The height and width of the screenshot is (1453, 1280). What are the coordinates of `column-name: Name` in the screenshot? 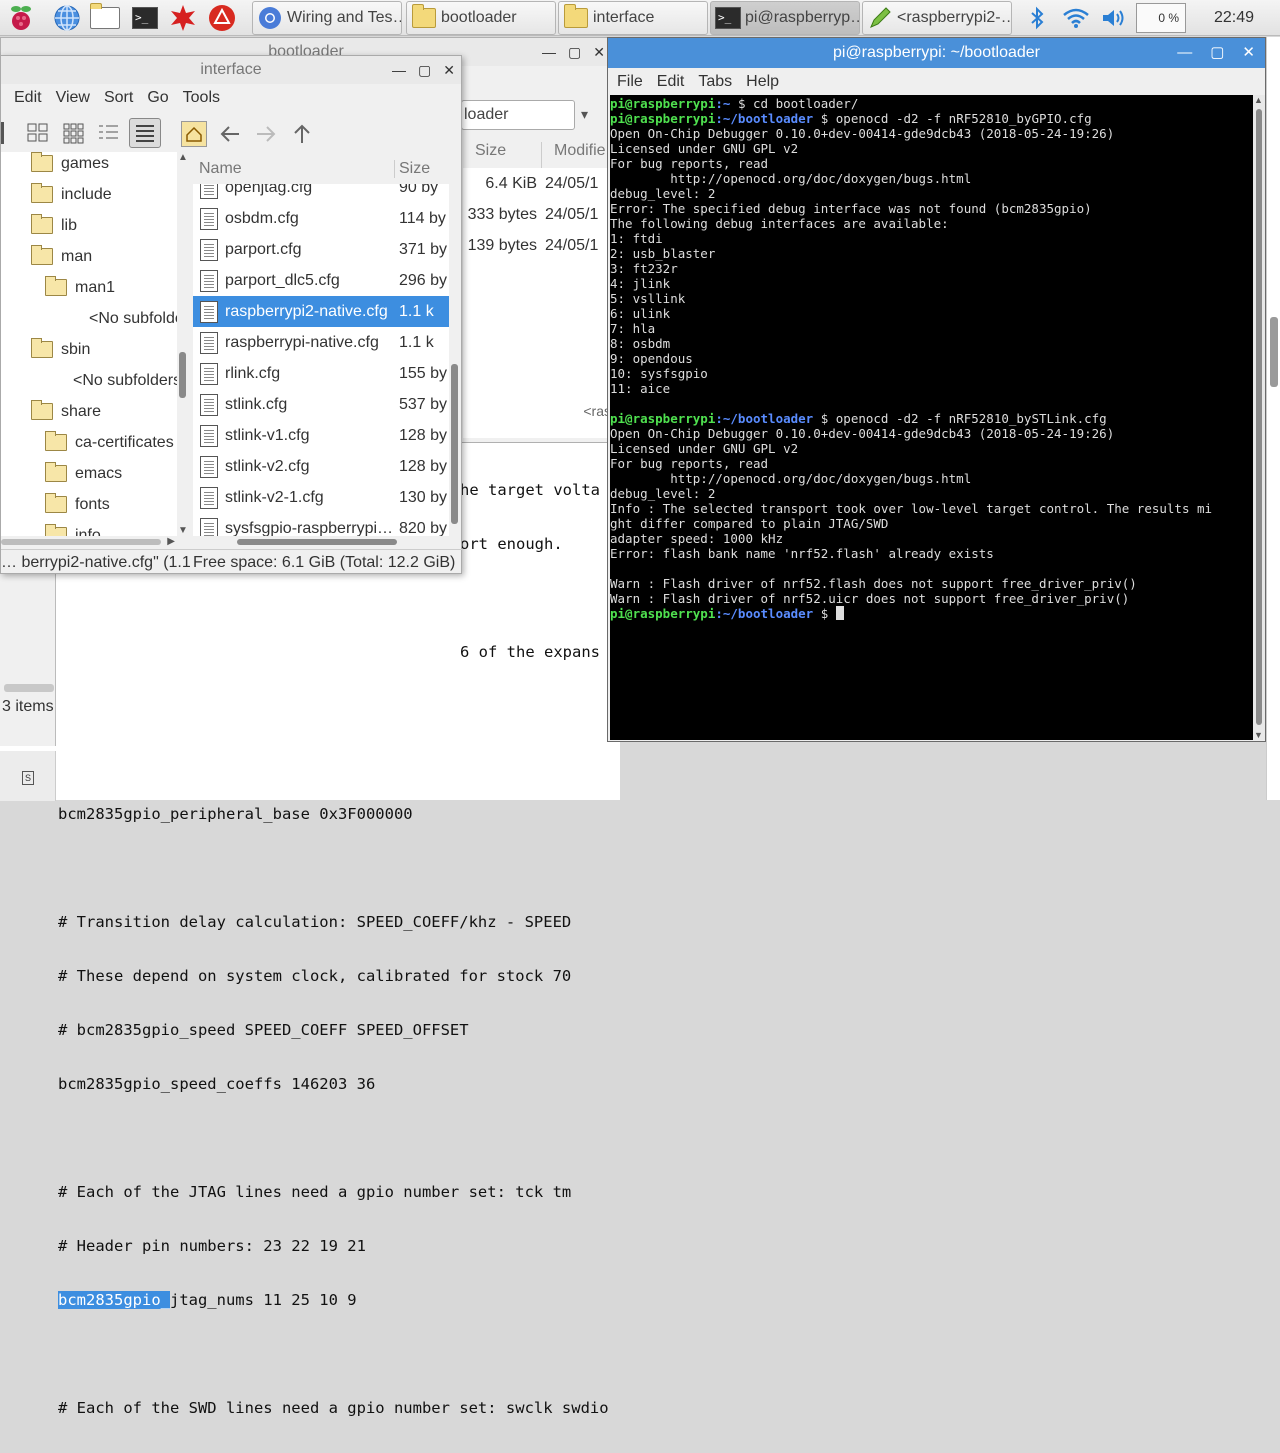 It's located at (294, 169).